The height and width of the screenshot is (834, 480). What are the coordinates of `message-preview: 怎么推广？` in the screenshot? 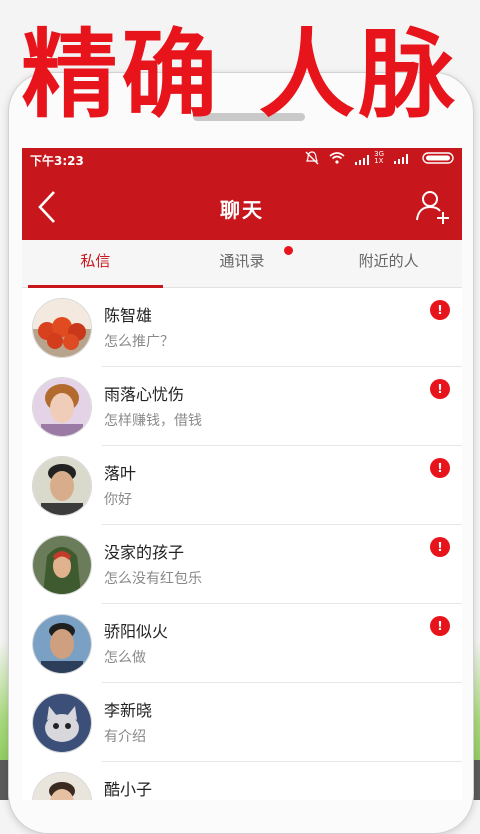 It's located at (139, 342).